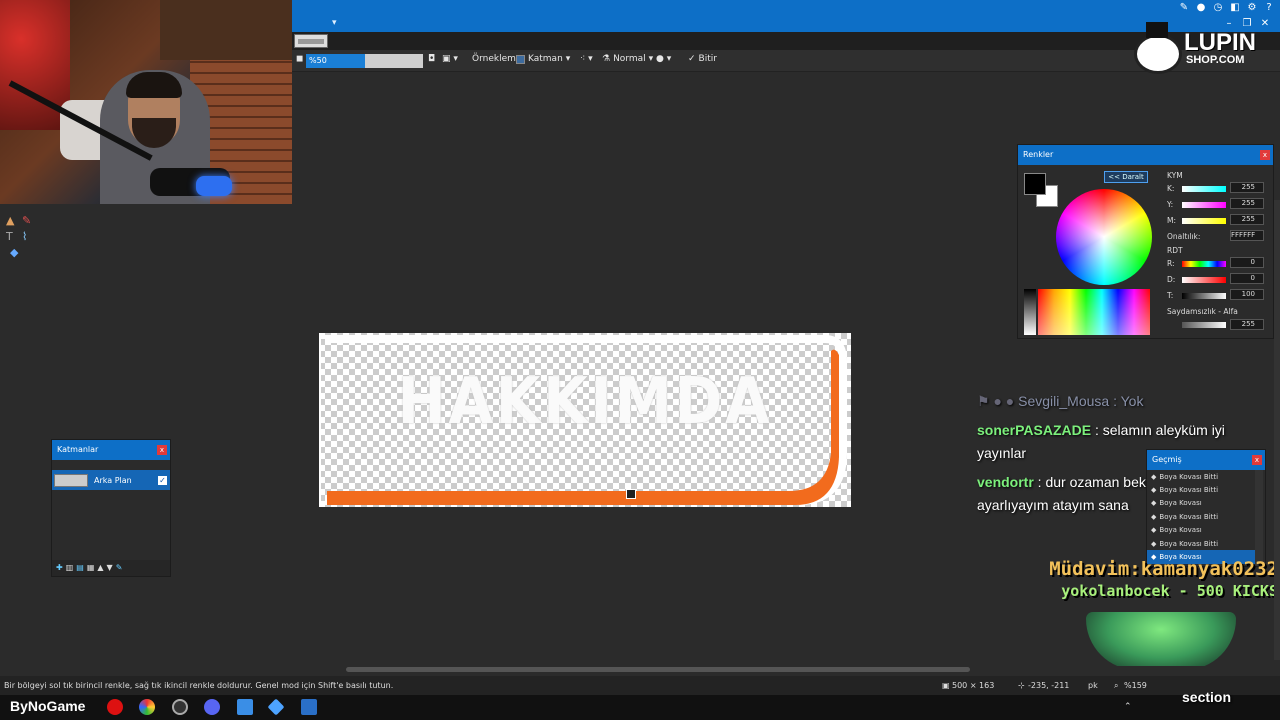 The width and height of the screenshot is (1280, 720). What do you see at coordinates (364, 61) in the screenshot?
I see `tolerance-slider: %50` at bounding box center [364, 61].